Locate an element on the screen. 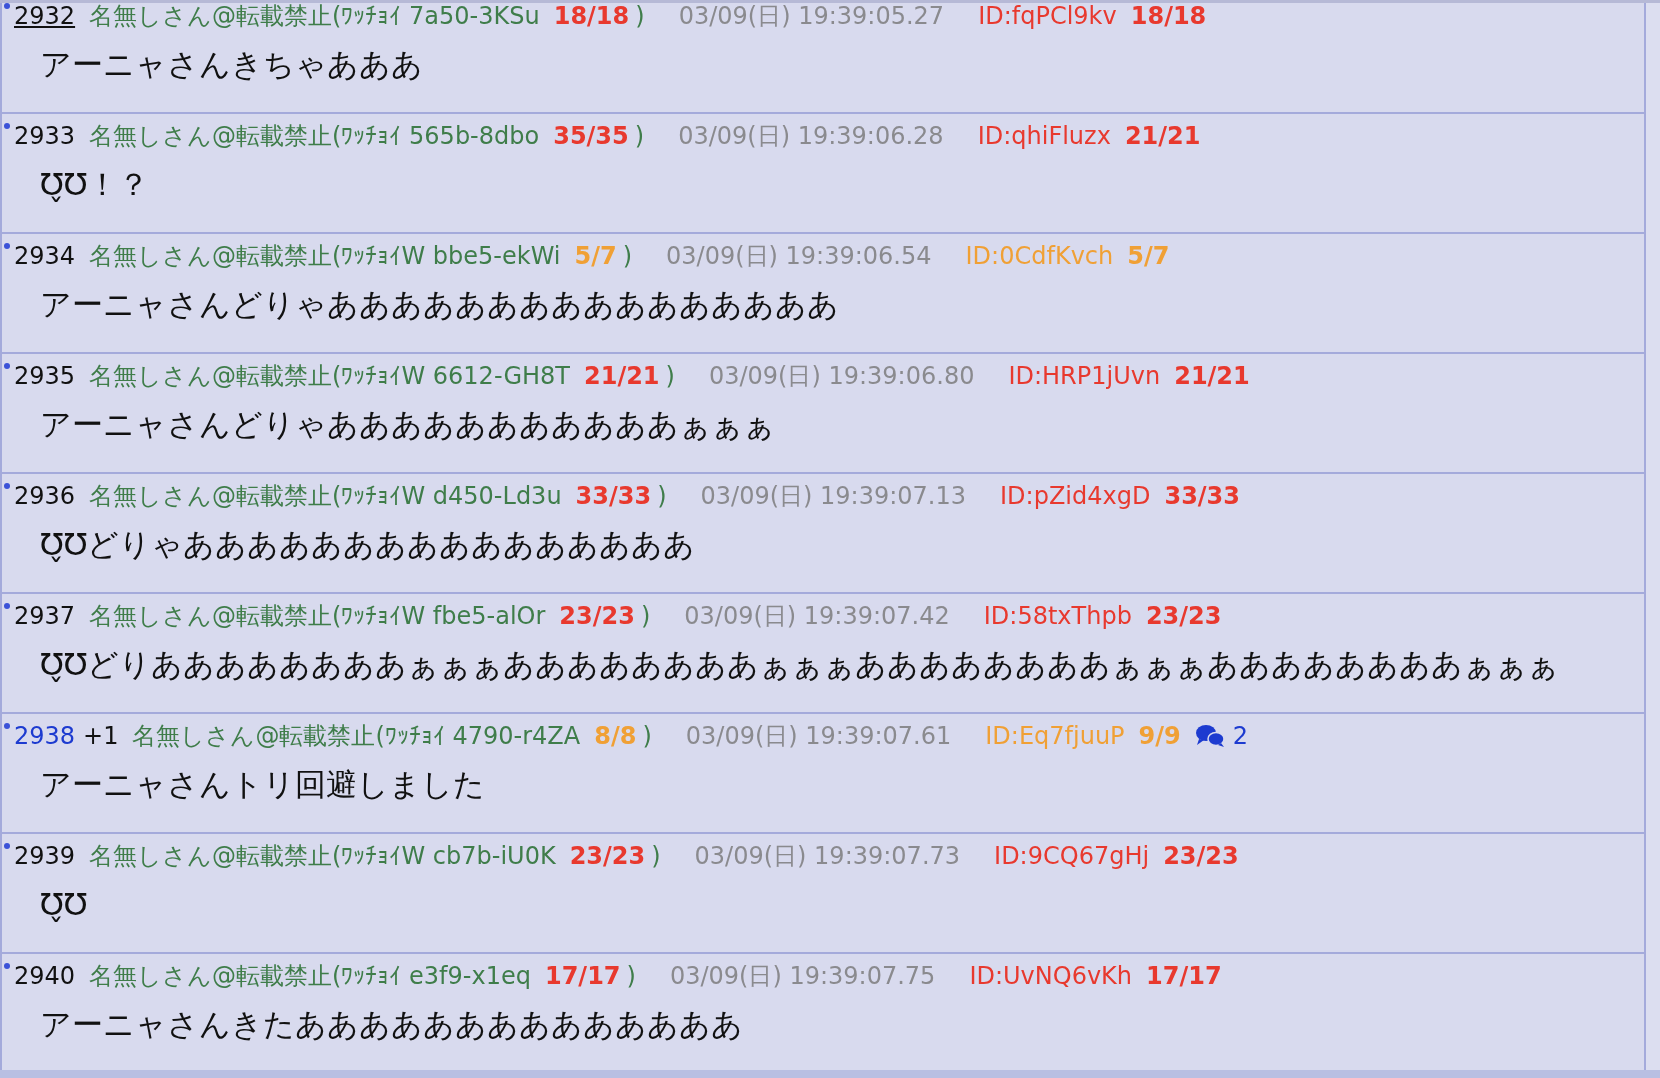  poster-id: ID:qhiFluzx is located at coordinates (1044, 136).